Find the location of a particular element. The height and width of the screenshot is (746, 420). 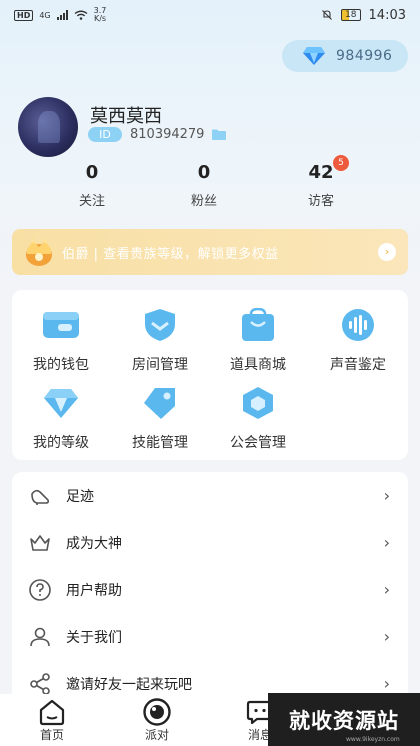

tag-icon is located at coordinates (159, 403).